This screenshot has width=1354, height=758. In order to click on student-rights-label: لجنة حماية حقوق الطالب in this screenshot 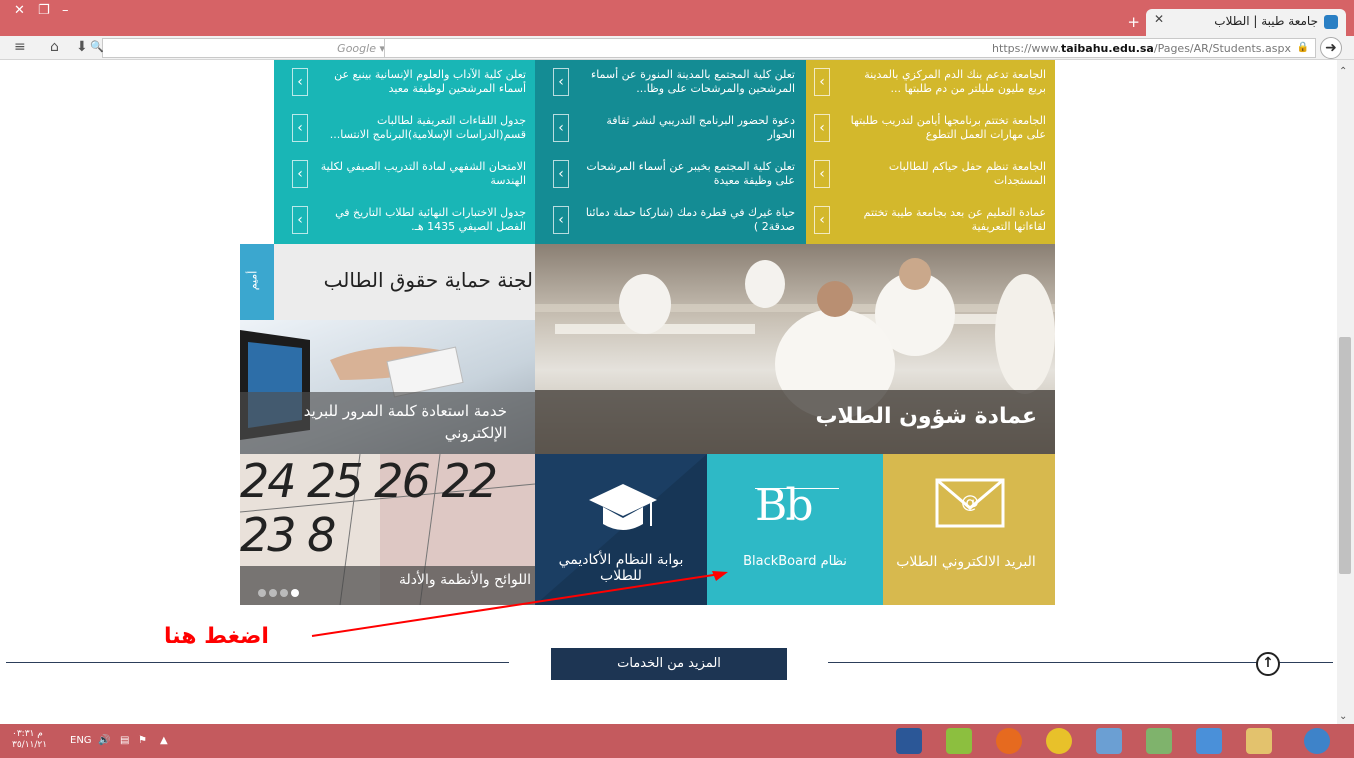, I will do `click(428, 280)`.